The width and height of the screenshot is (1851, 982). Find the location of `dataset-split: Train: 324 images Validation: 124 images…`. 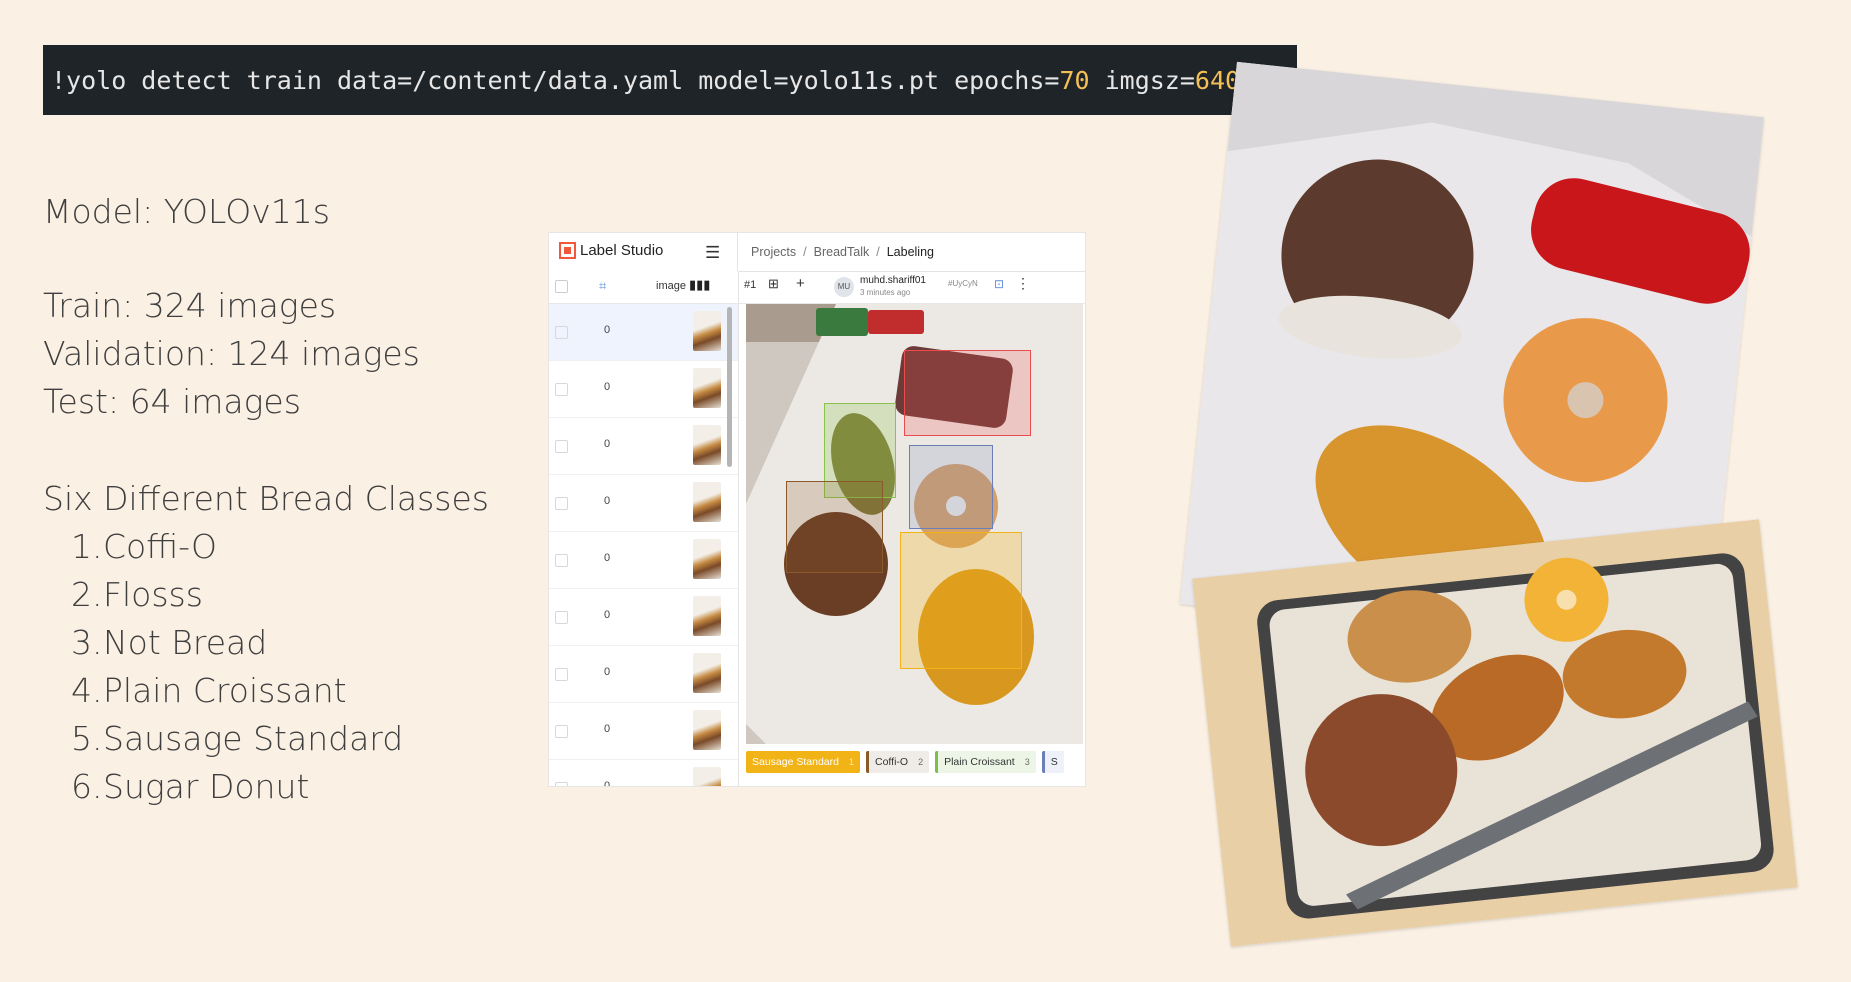

dataset-split: Train: 324 images Validation: 124 images… is located at coordinates (231, 354).